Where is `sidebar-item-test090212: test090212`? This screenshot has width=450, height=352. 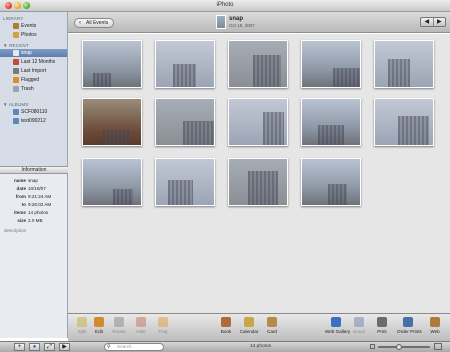 sidebar-item-test090212: test090212 is located at coordinates (33, 121).